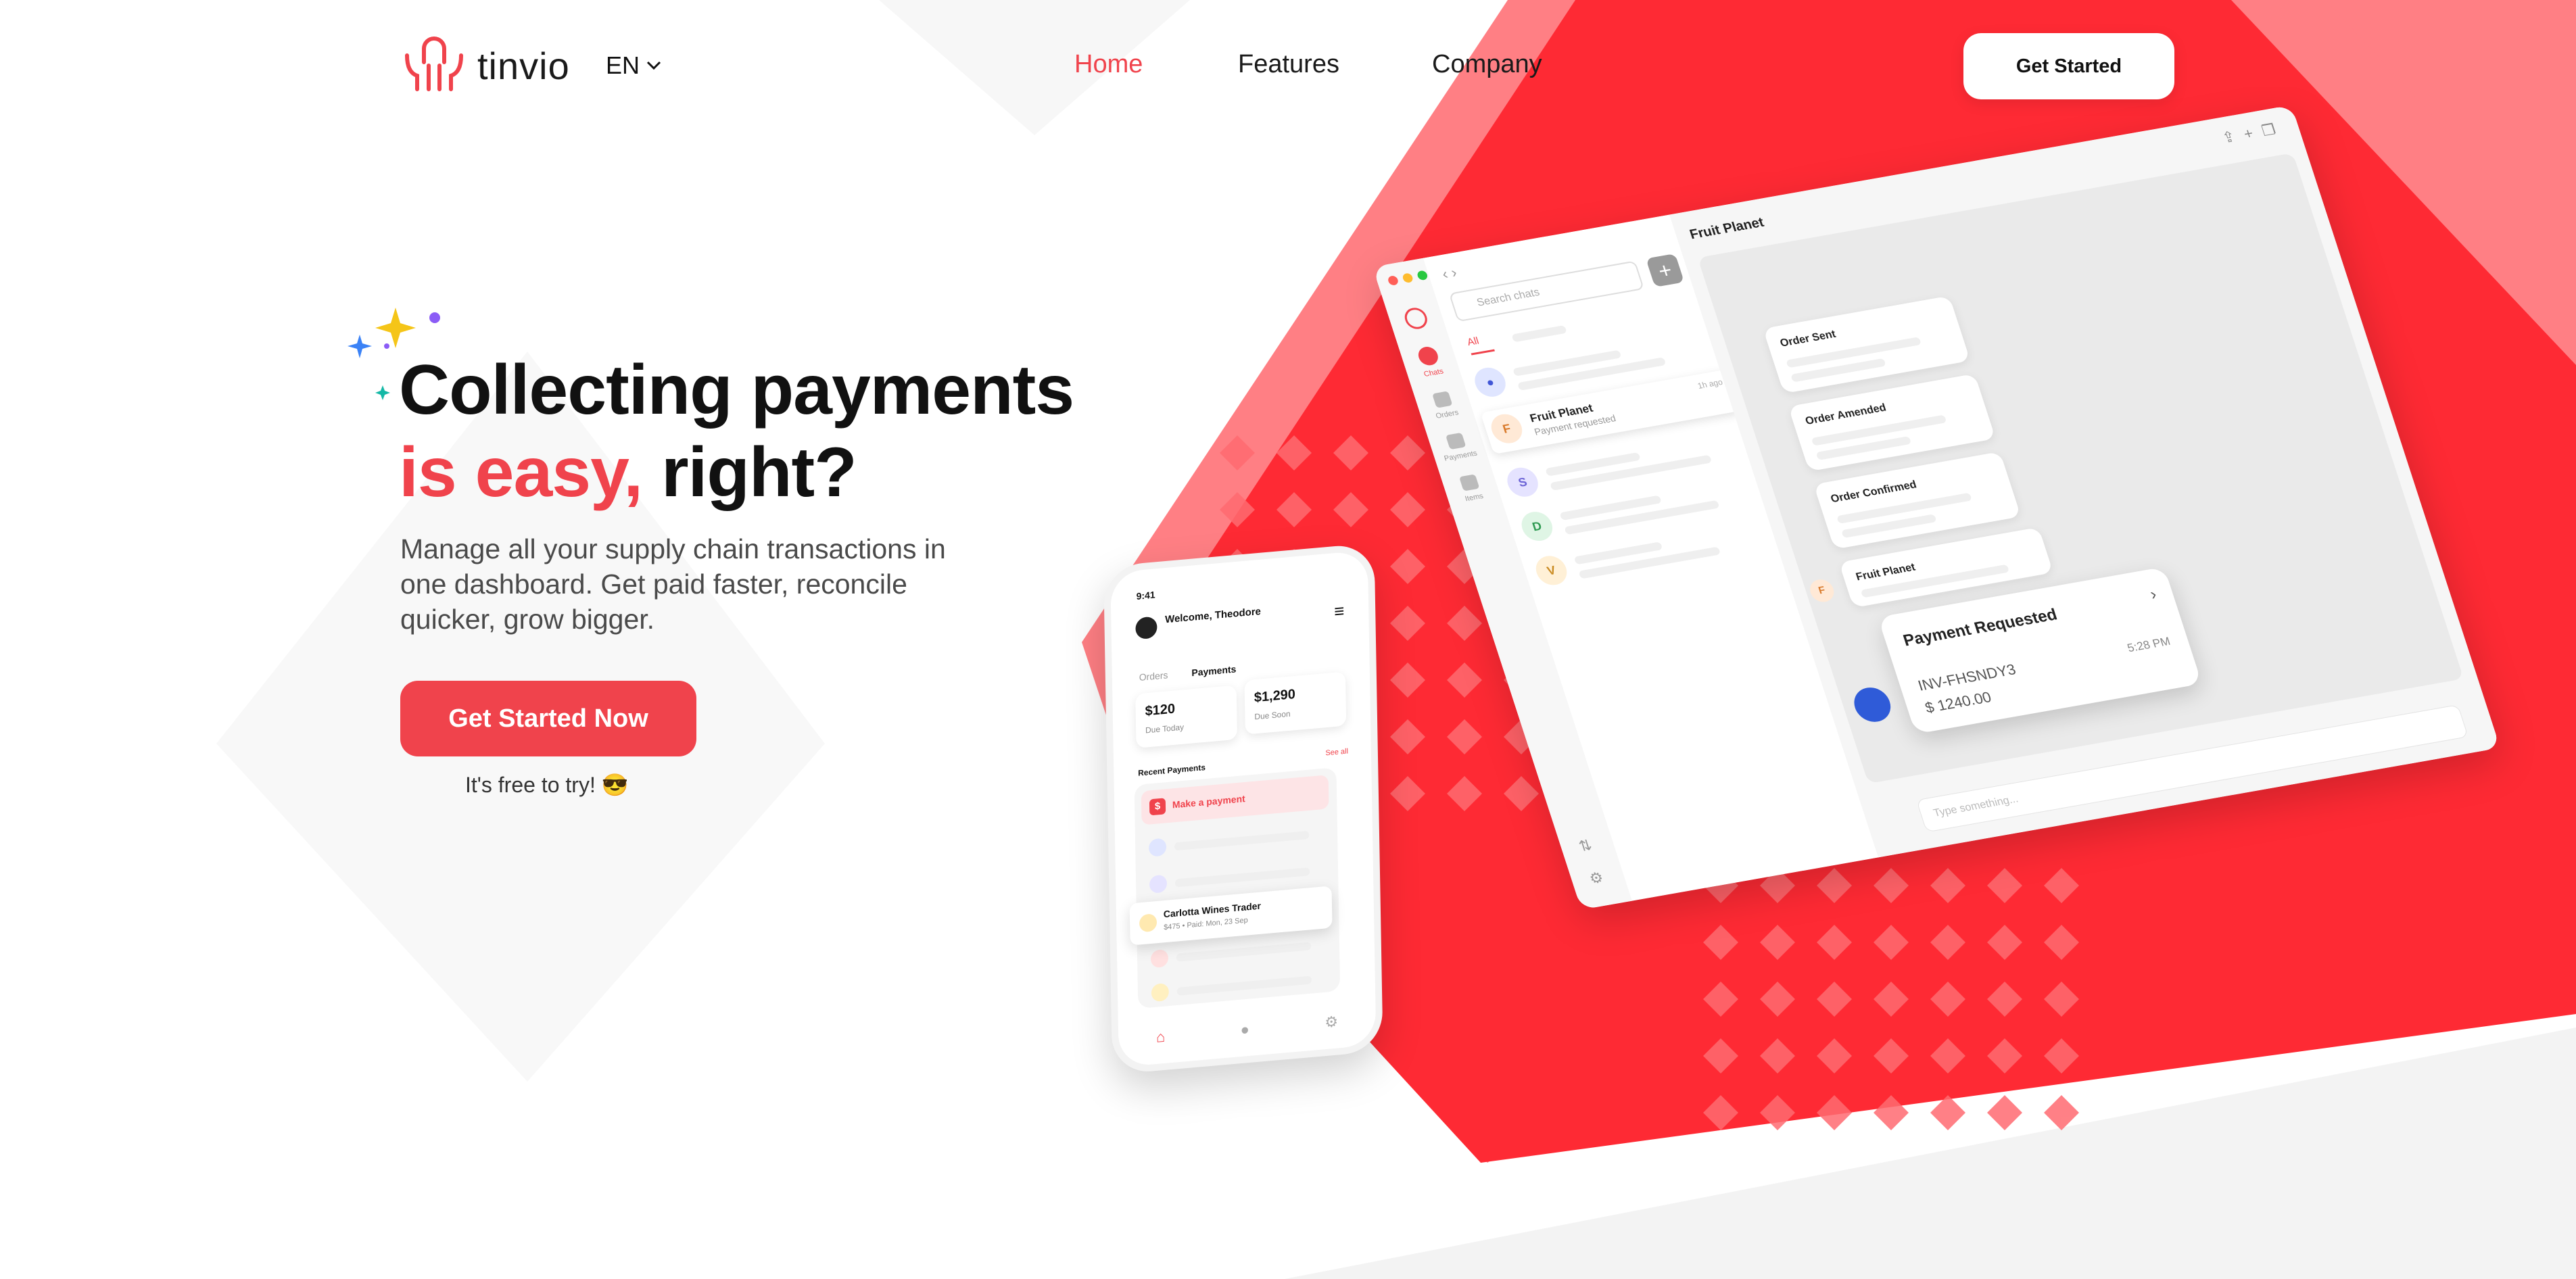  I want to click on conversation-title: Fruit Planet, so click(1727, 229).